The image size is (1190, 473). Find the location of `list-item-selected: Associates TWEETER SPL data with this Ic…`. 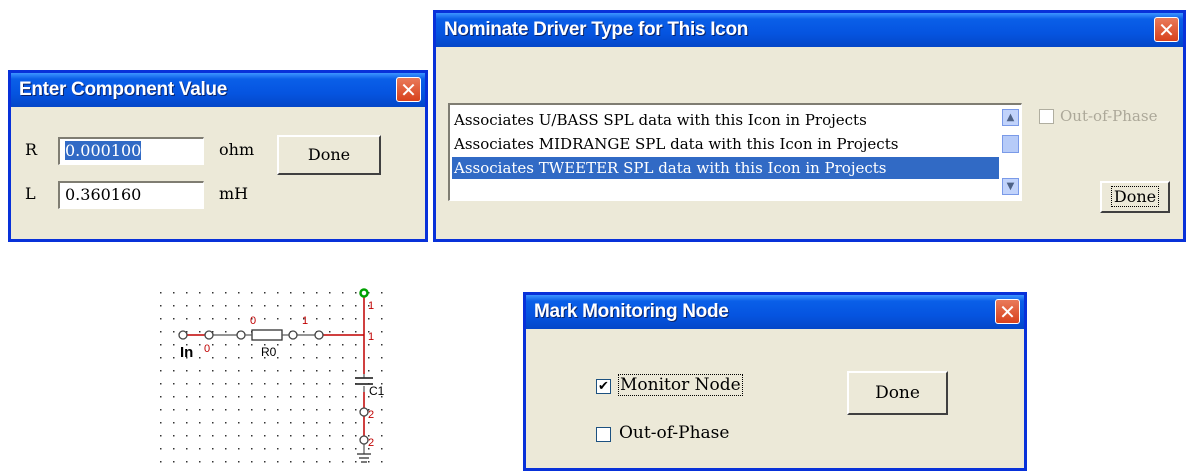

list-item-selected: Associates TWEETER SPL data with this Ic… is located at coordinates (725, 168).